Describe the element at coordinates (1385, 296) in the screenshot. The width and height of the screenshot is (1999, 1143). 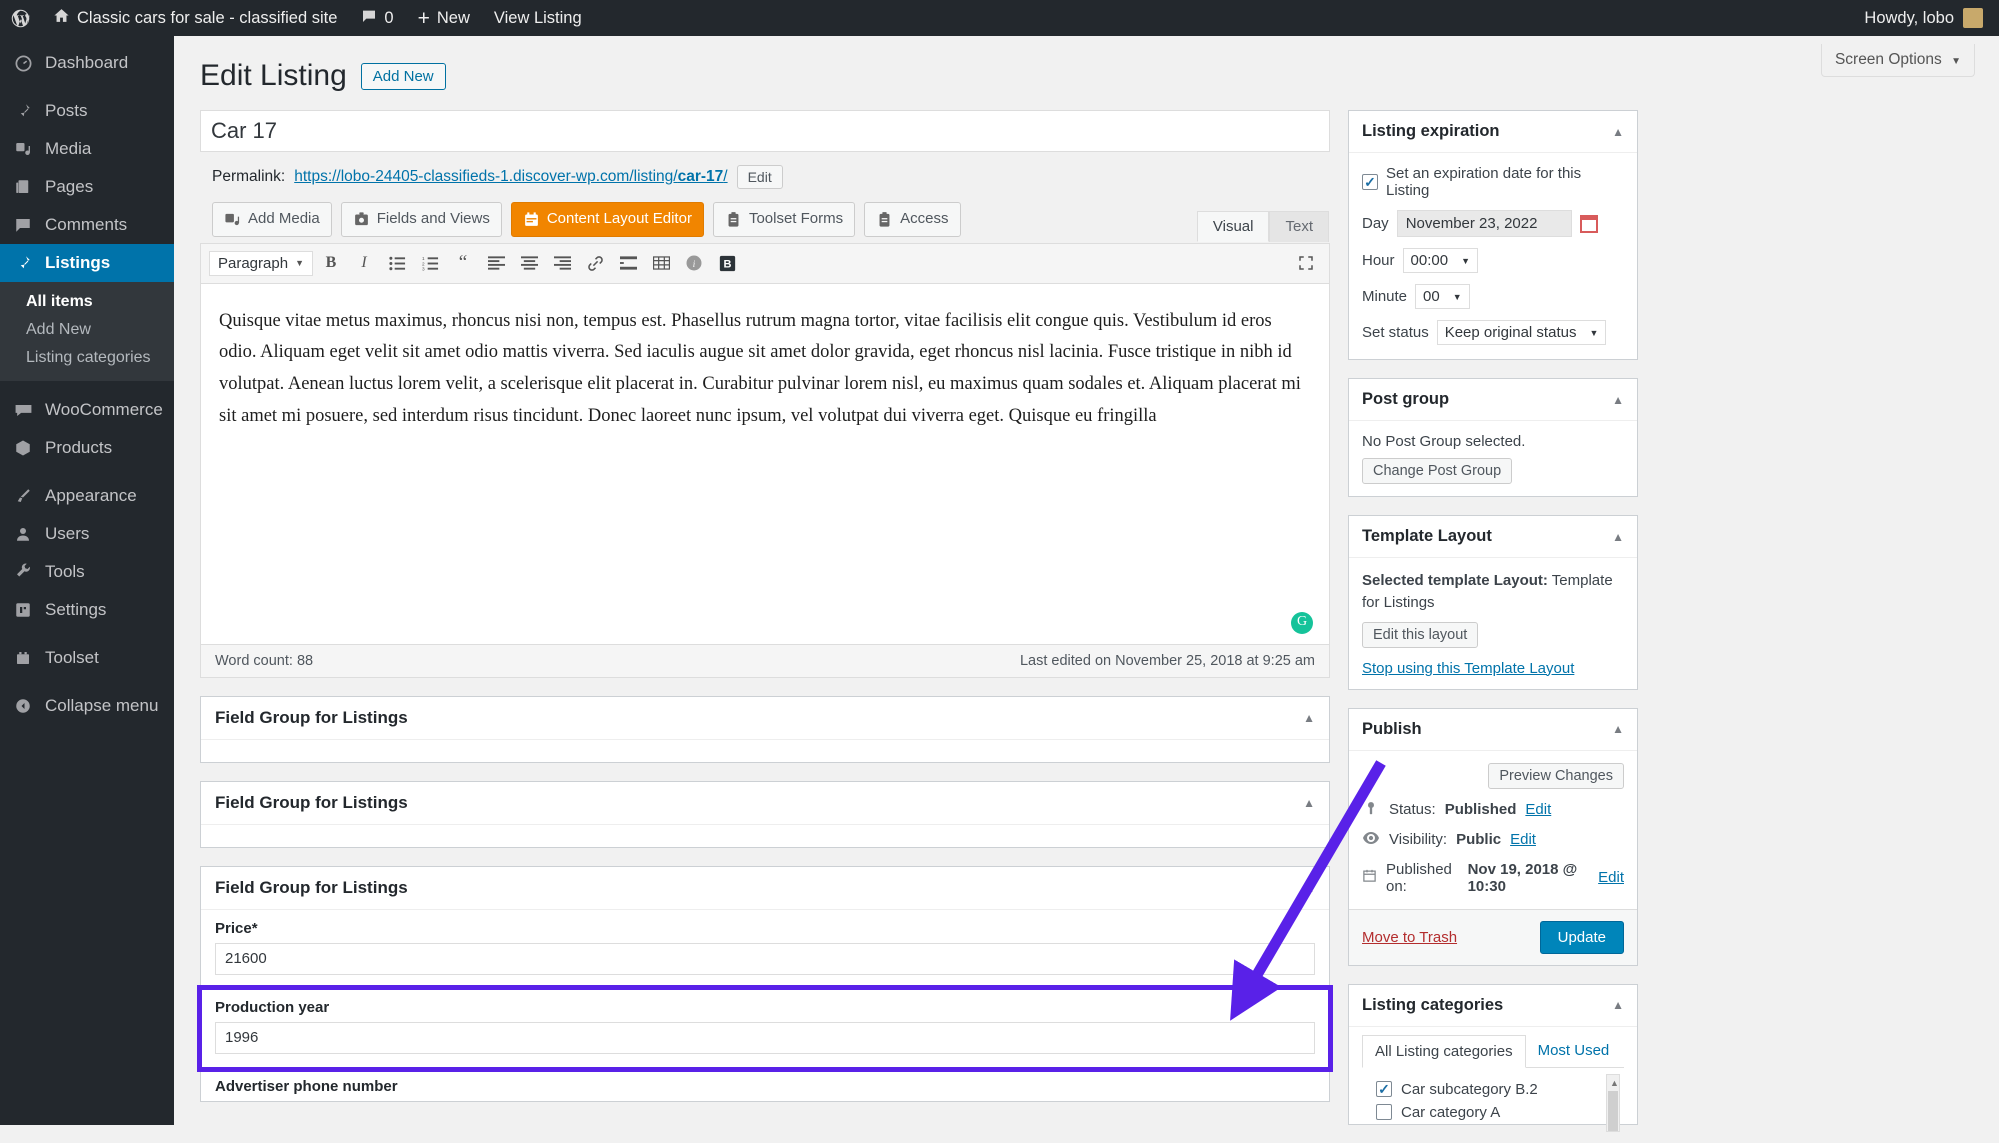
I see `minute-label: Minute` at that location.